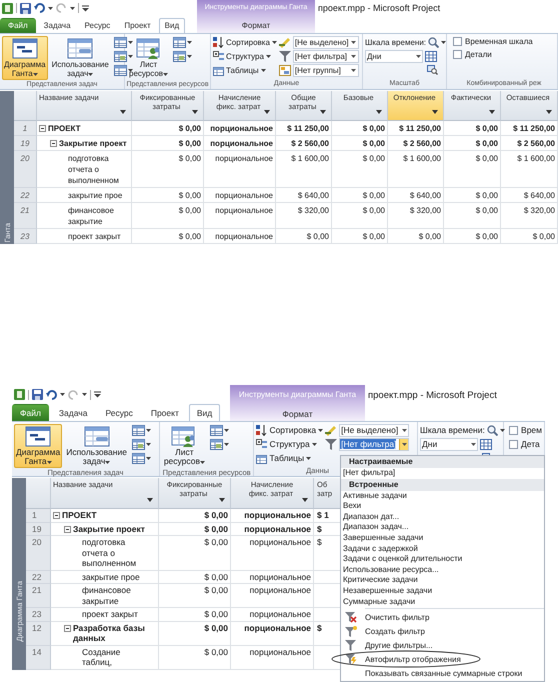 The image size is (558, 682). What do you see at coordinates (442, 484) in the screenshot?
I see `menu-section-header: Встроенные` at bounding box center [442, 484].